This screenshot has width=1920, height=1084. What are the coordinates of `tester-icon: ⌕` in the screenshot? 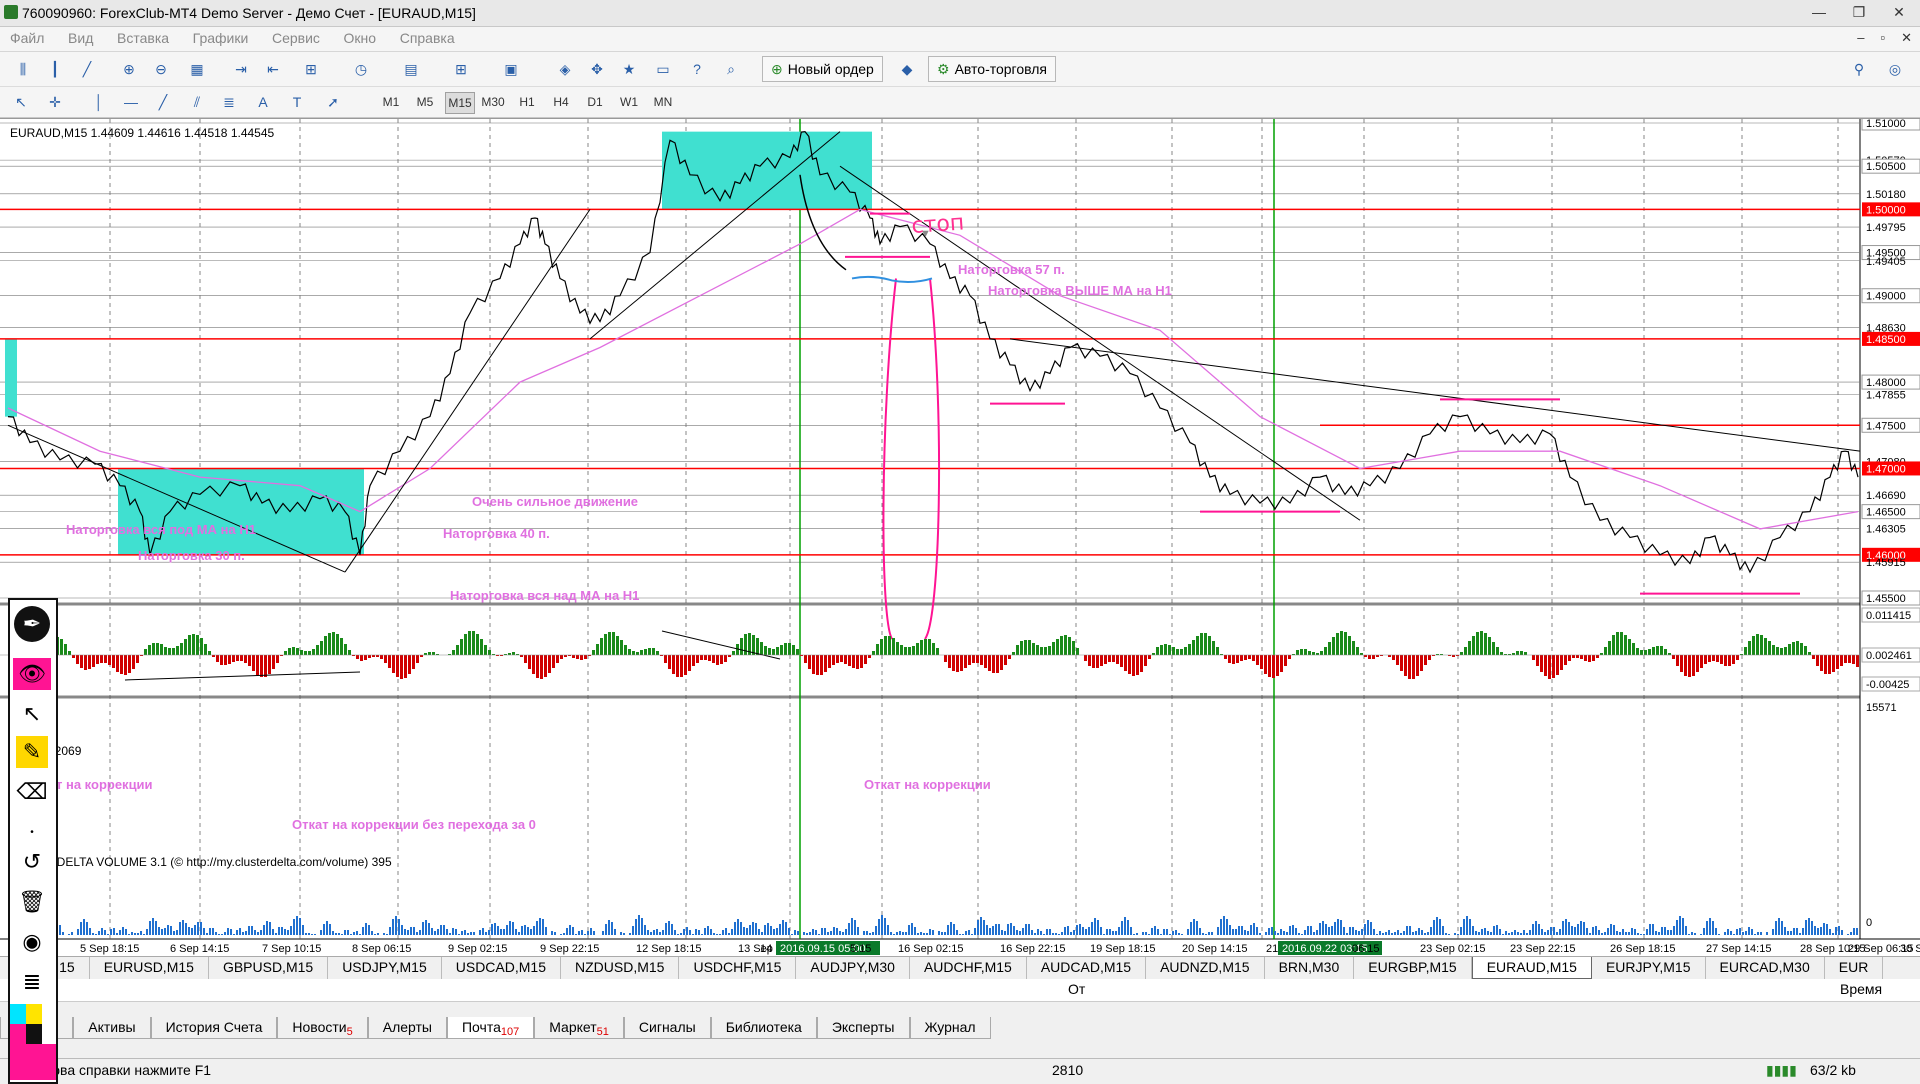 It's located at (731, 69).